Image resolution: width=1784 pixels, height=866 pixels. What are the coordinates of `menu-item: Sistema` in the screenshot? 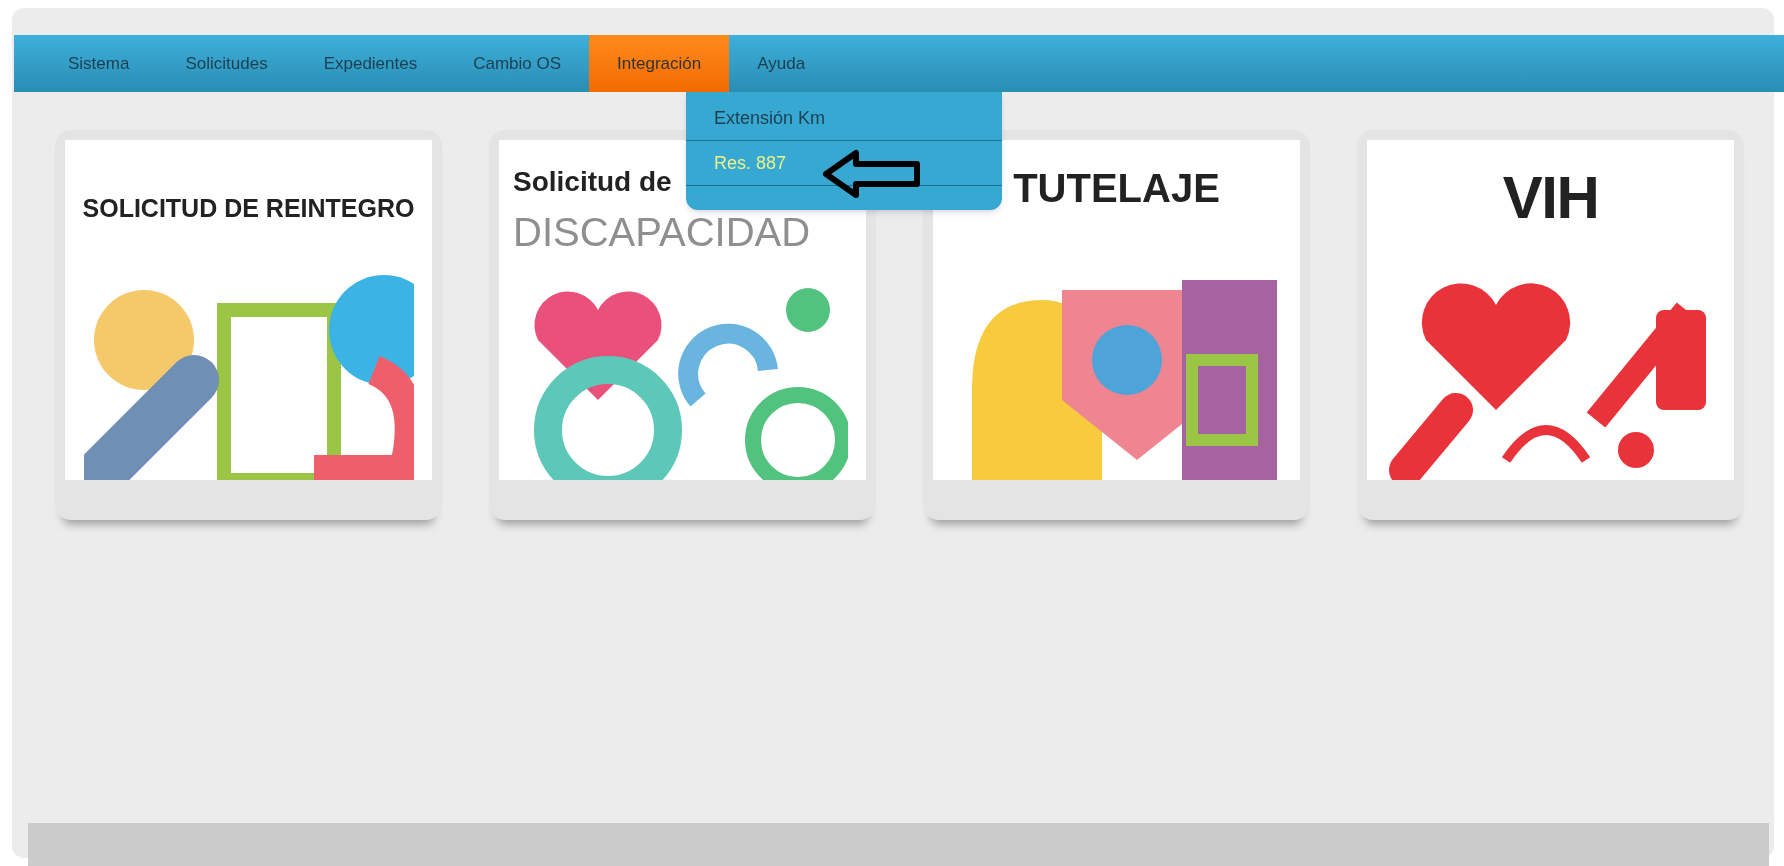 It's located at (99, 63).